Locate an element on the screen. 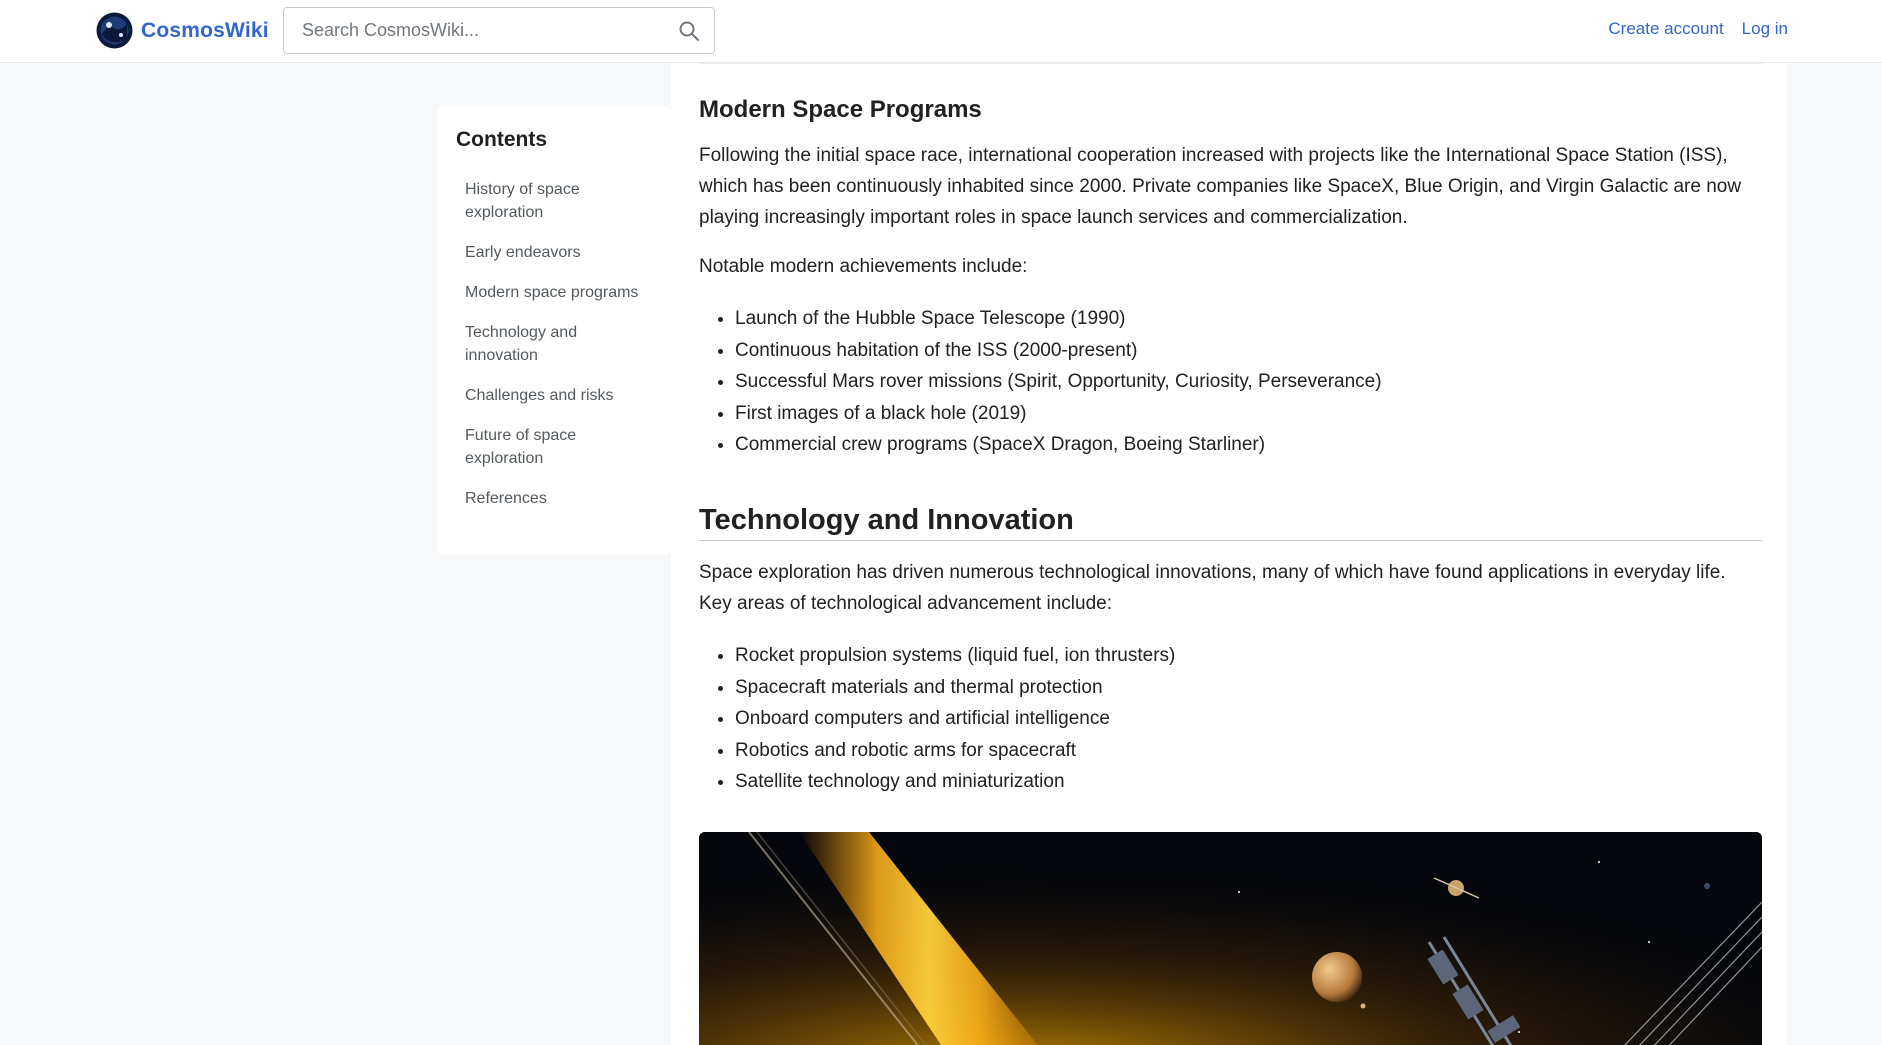  list-item: First images of a black hole (2019) is located at coordinates (1235, 414).